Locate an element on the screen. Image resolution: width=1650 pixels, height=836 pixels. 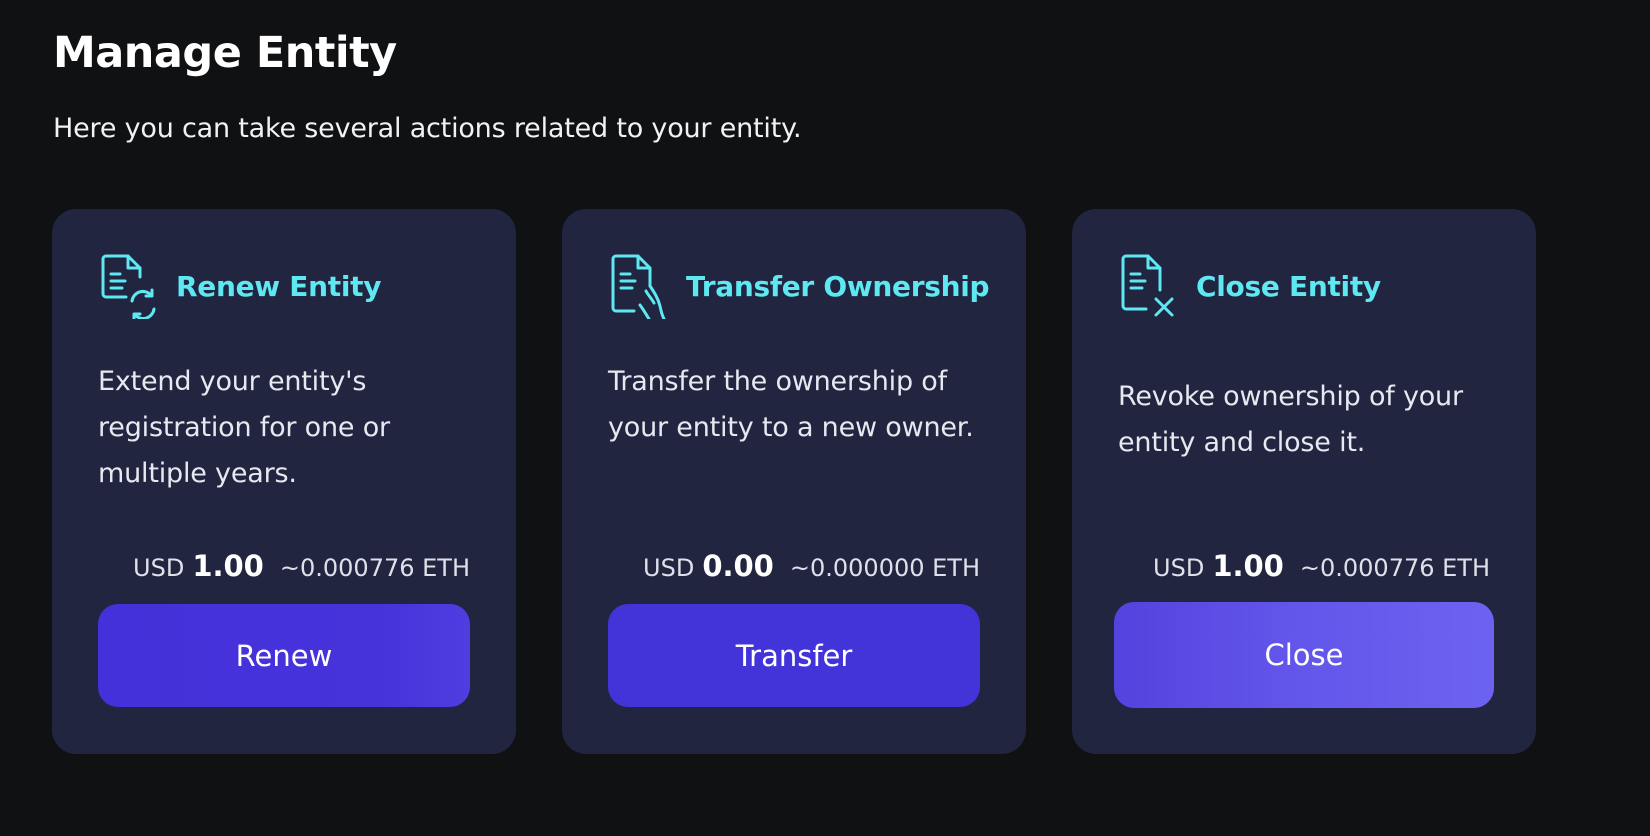
card-title: Close Entity is located at coordinates (1288, 286).